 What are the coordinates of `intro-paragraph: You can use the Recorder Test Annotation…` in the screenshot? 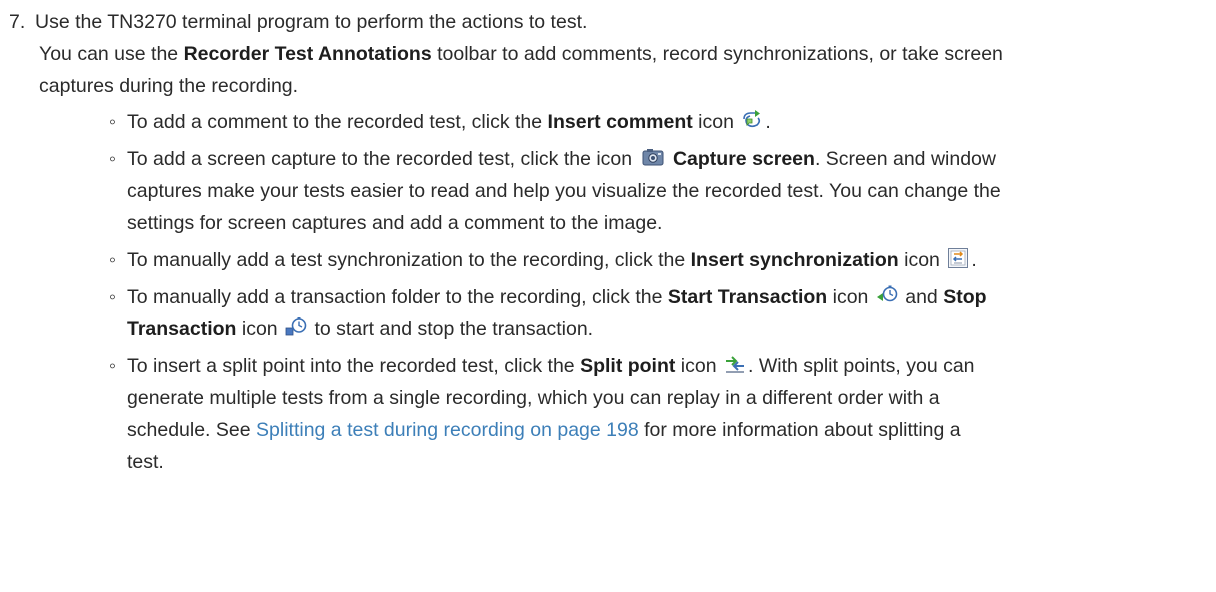 It's located at (624, 70).